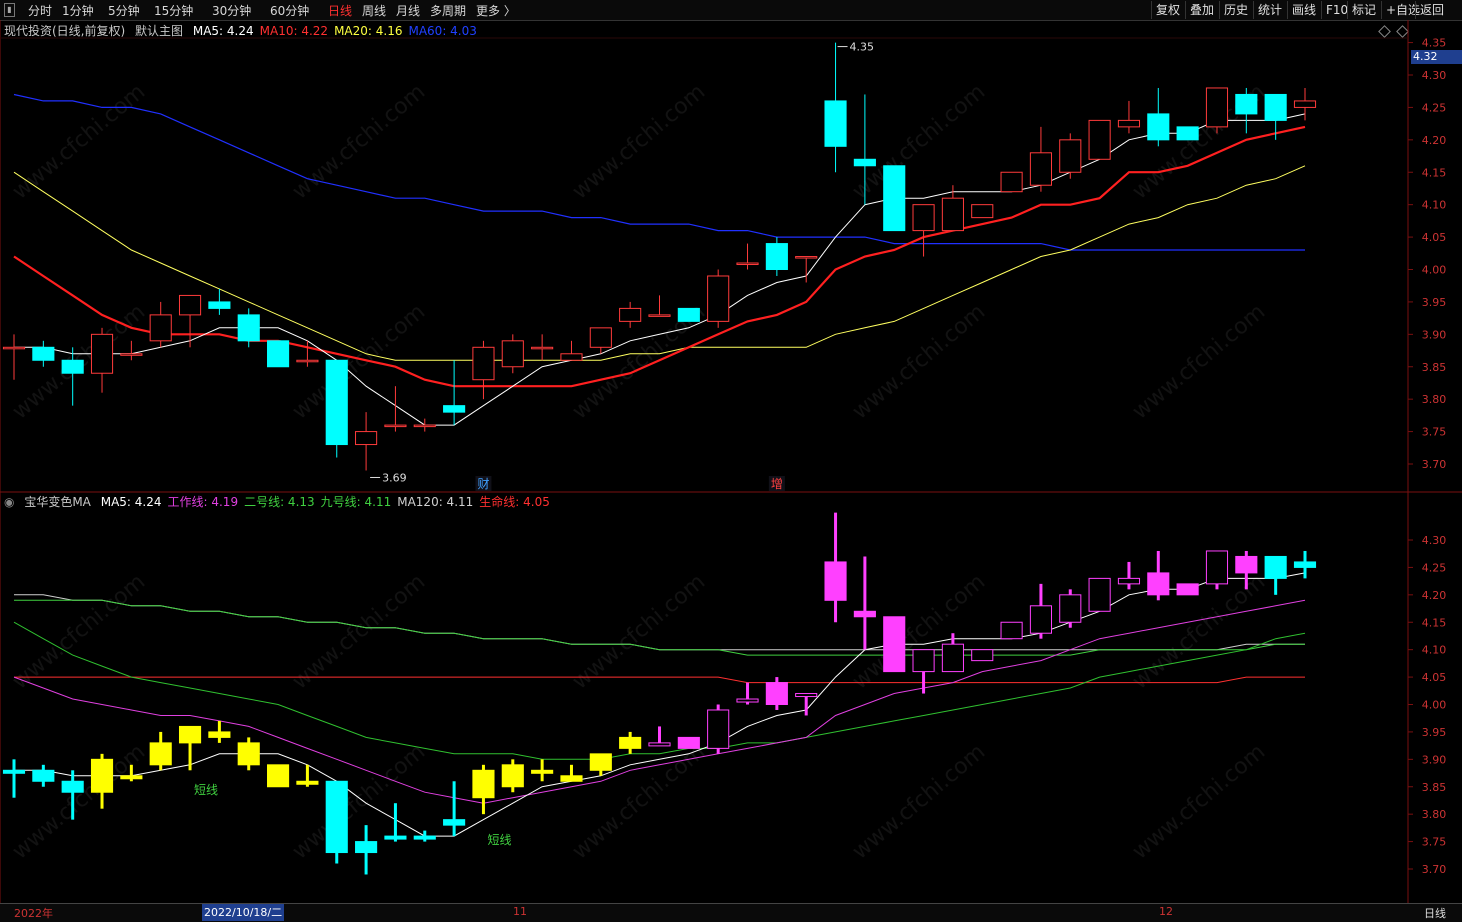  What do you see at coordinates (1434, 367) in the screenshot?
I see `price-tick-label: 3.85` at bounding box center [1434, 367].